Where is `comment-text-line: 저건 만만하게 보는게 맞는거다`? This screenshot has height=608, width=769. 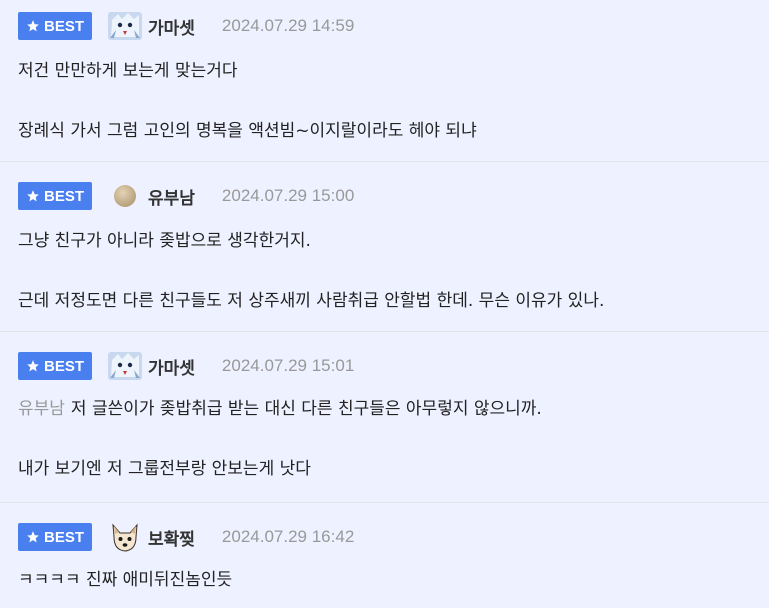
comment-text-line: 저건 만만하게 보는게 맞는거다 is located at coordinates (128, 71).